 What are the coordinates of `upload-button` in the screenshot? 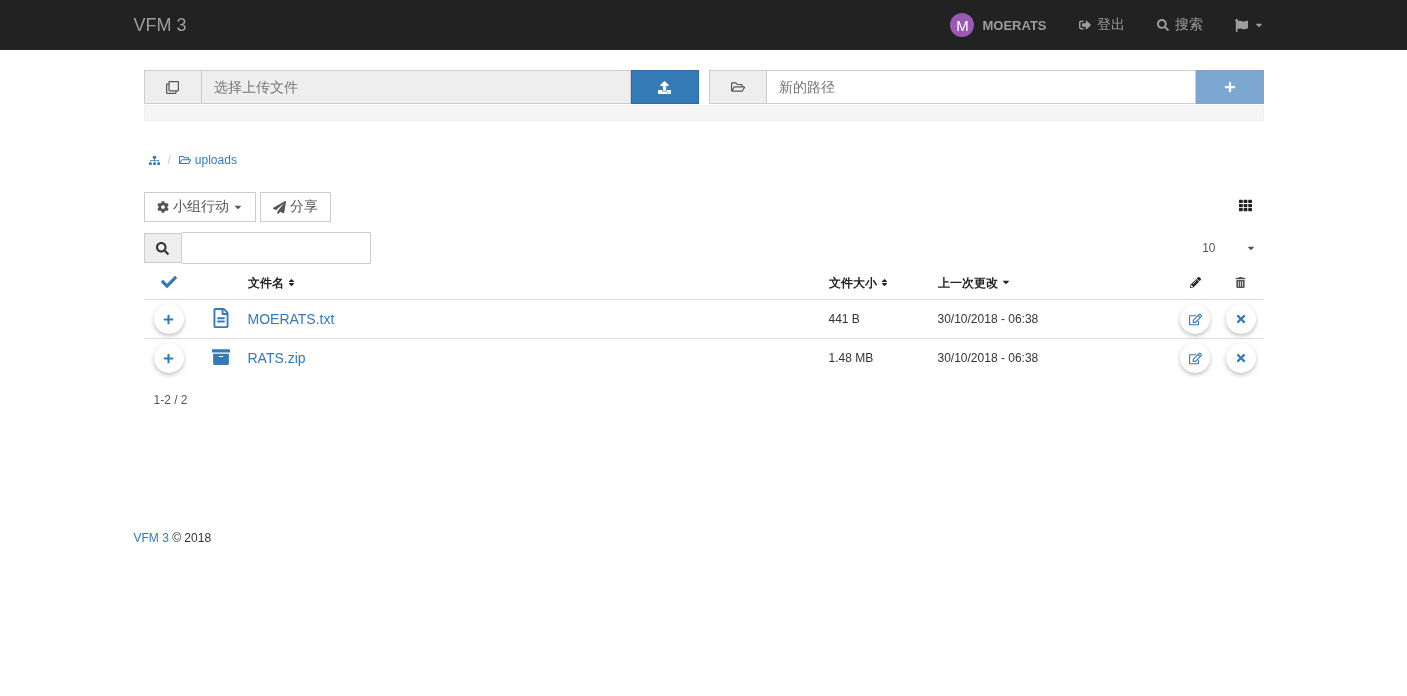 It's located at (664, 87).